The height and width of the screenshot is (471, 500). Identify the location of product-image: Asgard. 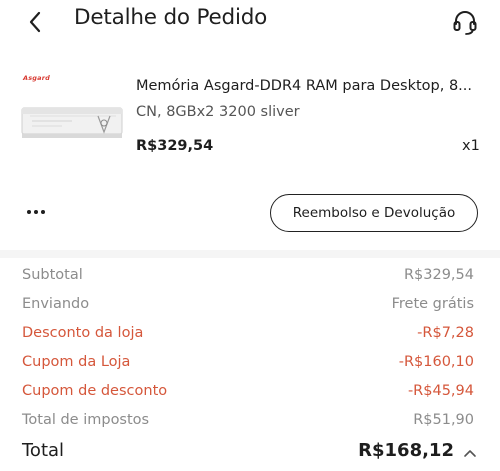
(73, 112).